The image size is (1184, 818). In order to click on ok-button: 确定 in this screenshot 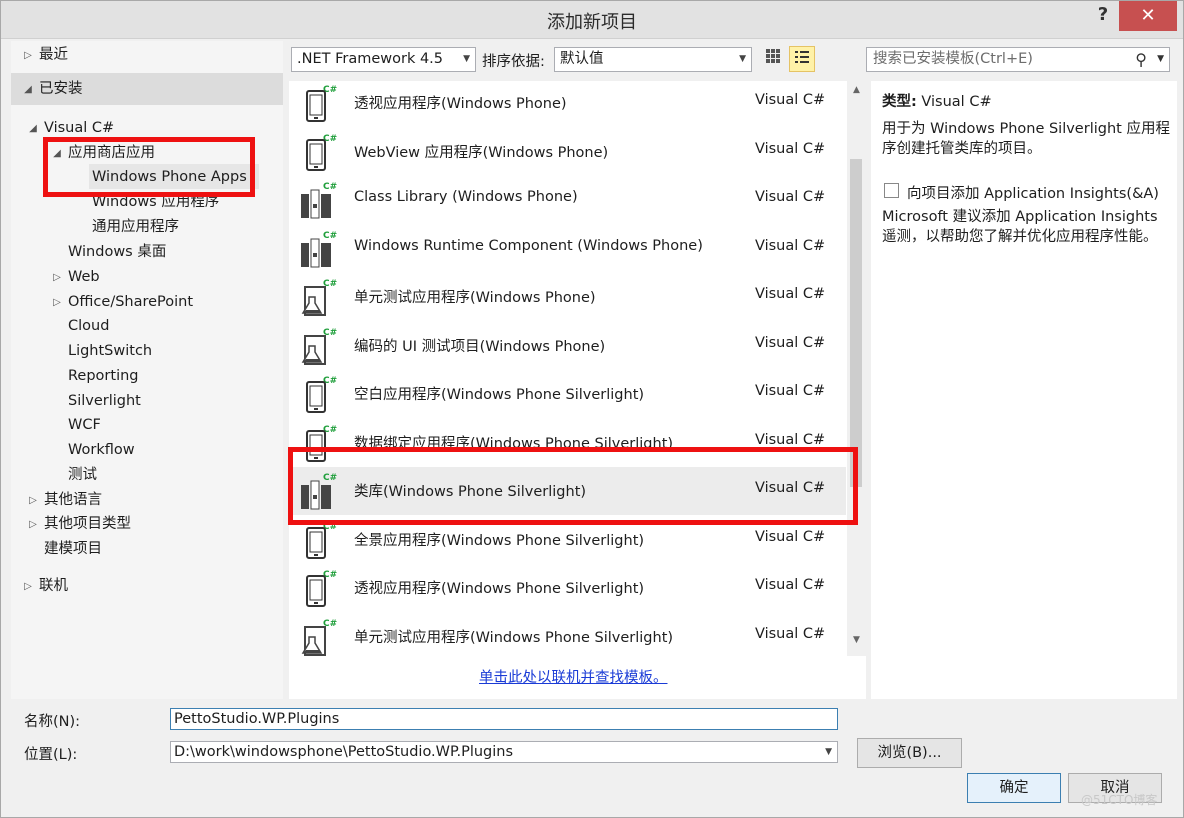, I will do `click(1014, 788)`.